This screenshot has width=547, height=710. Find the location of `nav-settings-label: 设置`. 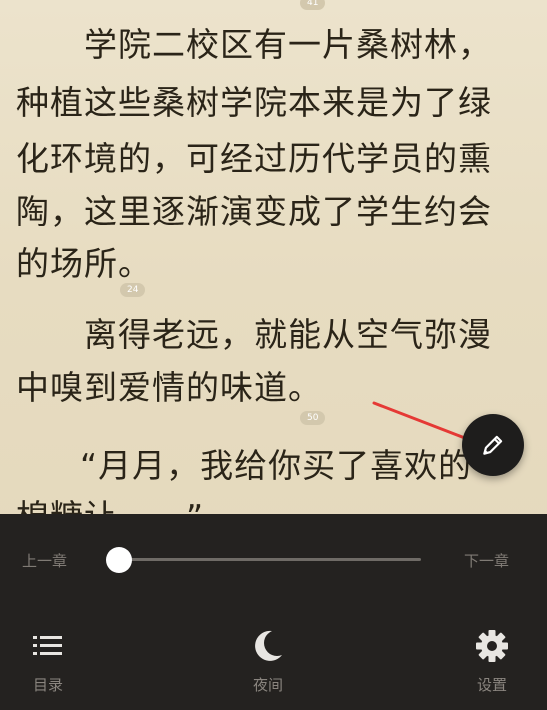

nav-settings-label: 设置 is located at coordinates (491, 685).